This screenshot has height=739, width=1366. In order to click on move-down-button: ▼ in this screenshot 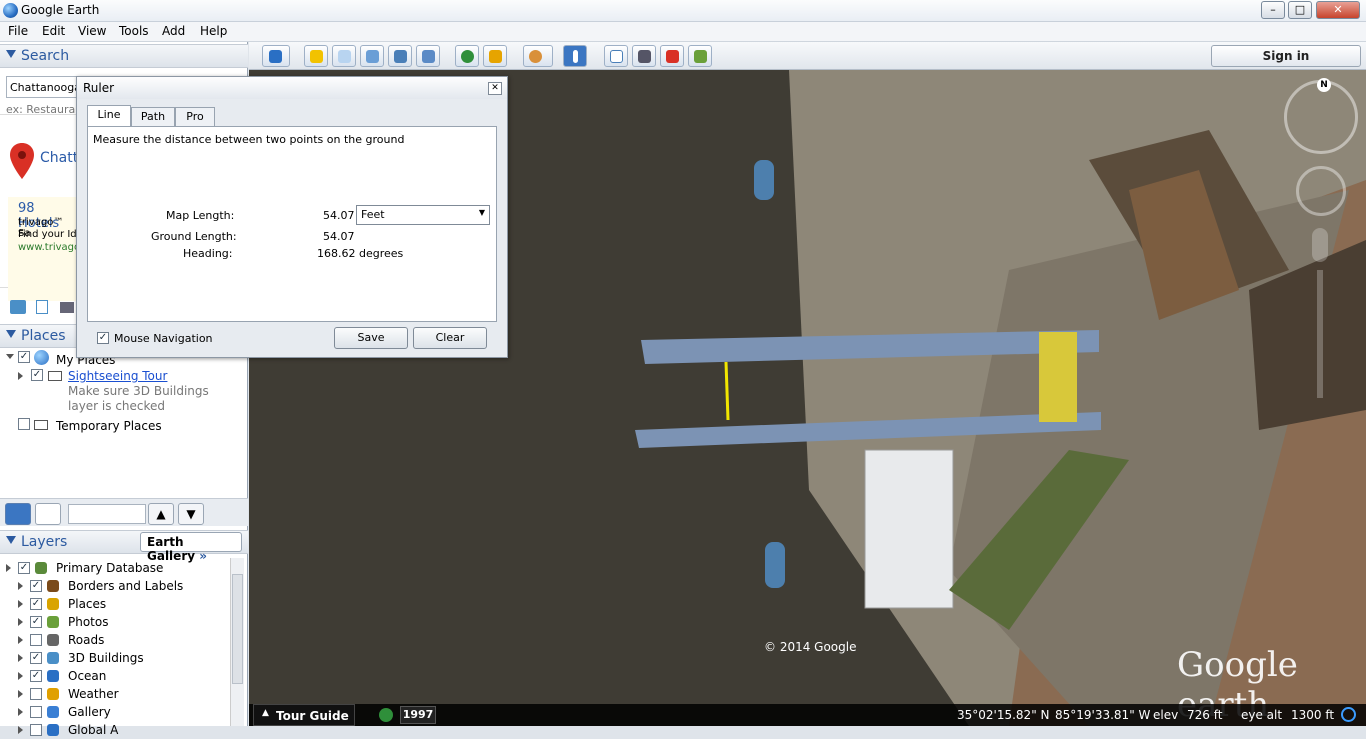, I will do `click(191, 514)`.